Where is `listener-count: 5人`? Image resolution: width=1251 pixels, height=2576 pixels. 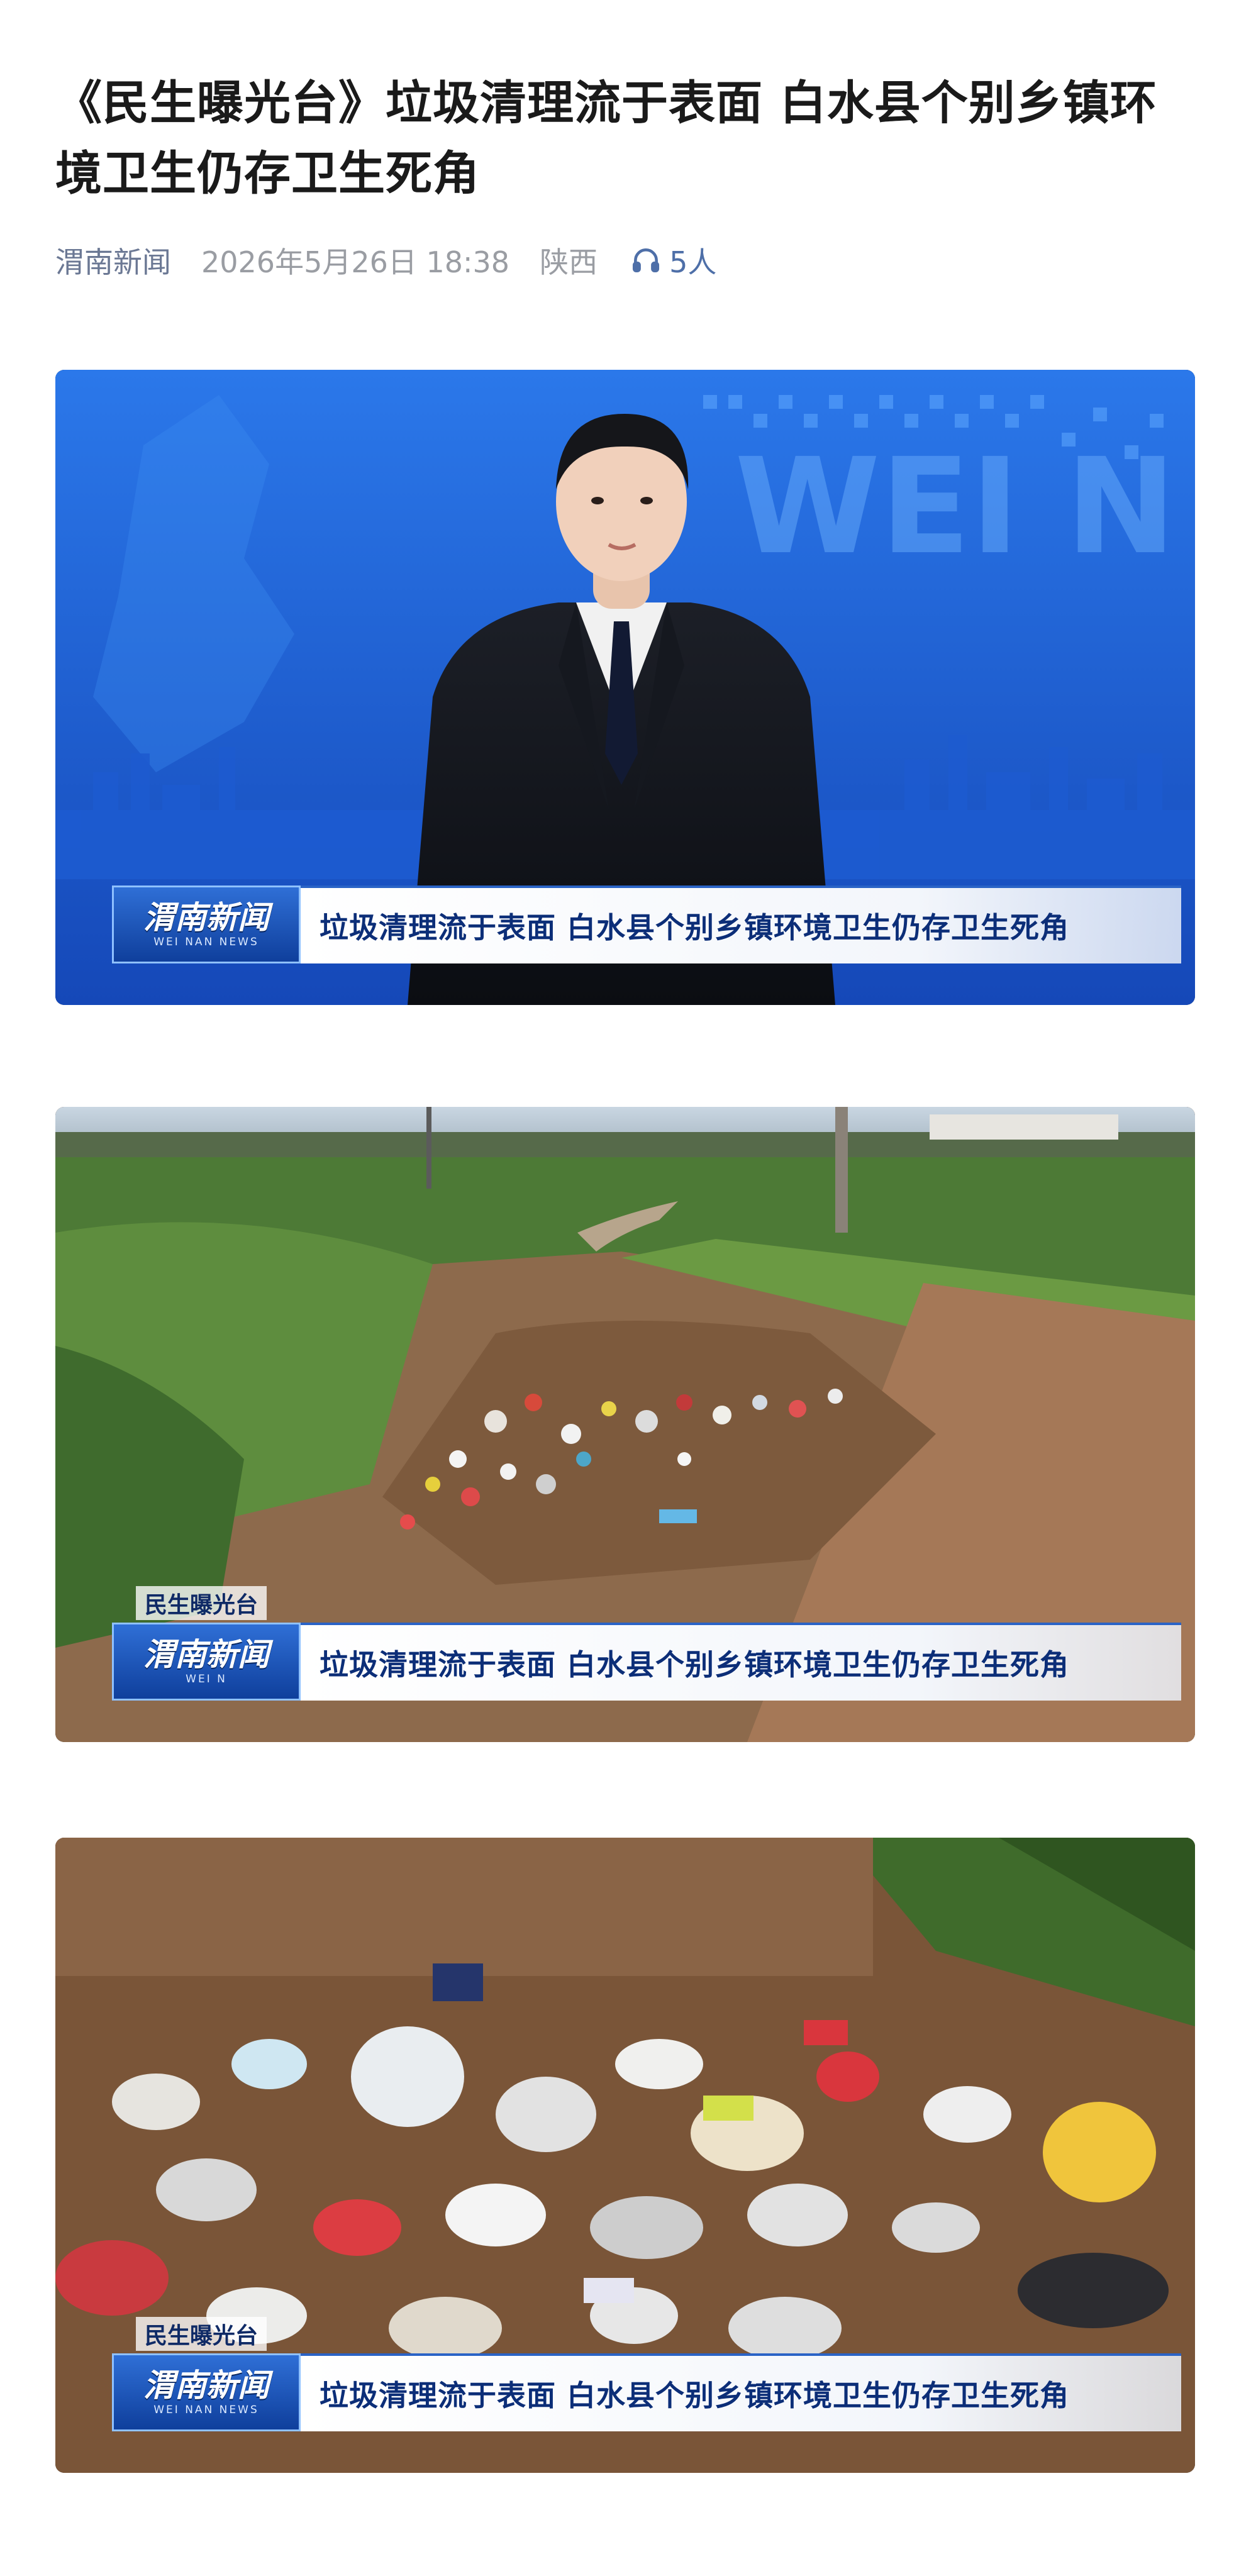 listener-count: 5人 is located at coordinates (693, 262).